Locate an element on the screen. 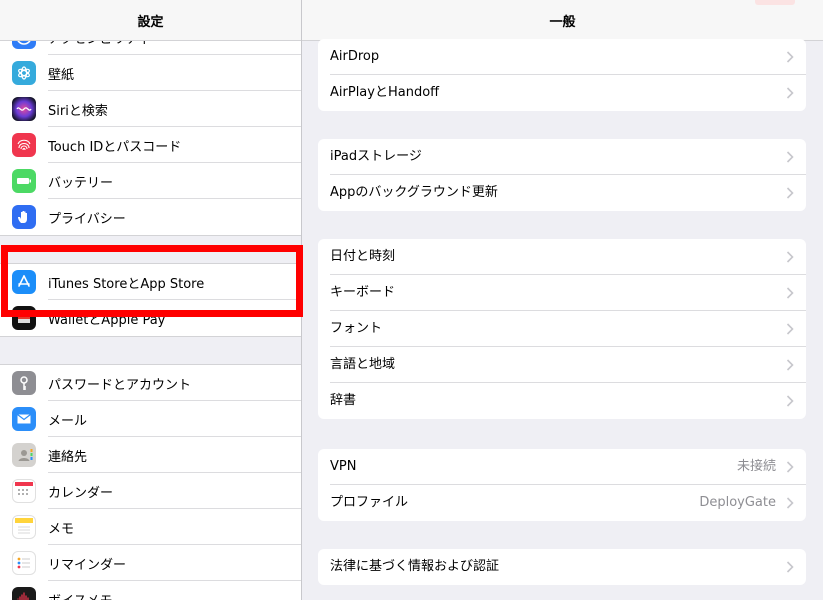 The height and width of the screenshot is (600, 823). detail-header: 一般 is located at coordinates (562, 20).